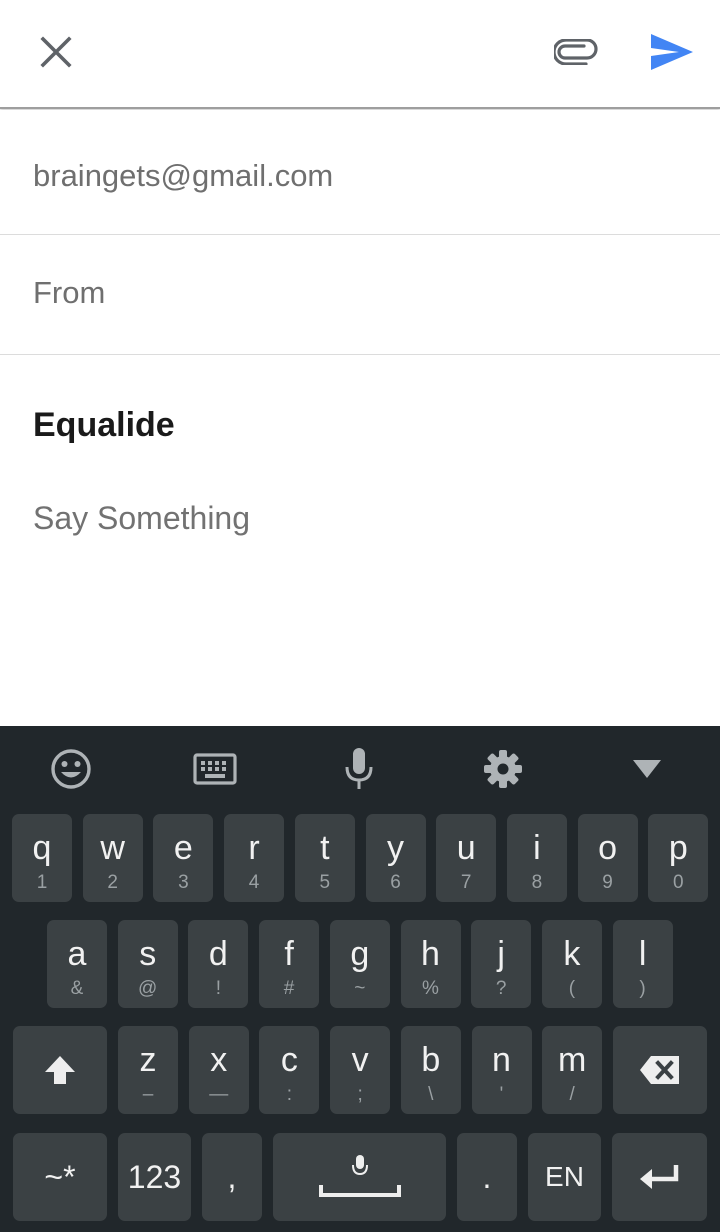 This screenshot has height=1232, width=720. I want to click on keyboard-switch-button, so click(215, 769).